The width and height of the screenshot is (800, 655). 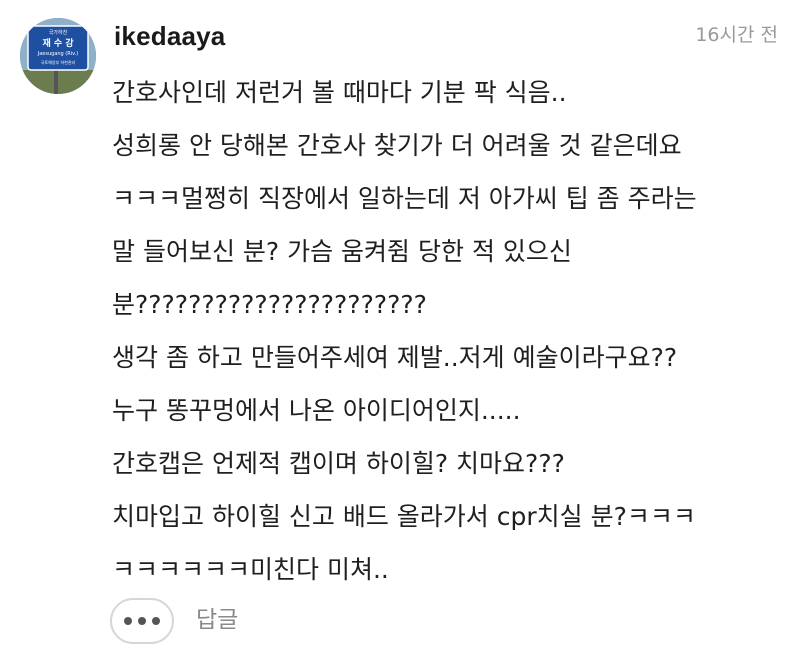 I want to click on comment-line: 간호사인데 저런거 볼 때마다 기분 팍 식음.., so click(x=339, y=92).